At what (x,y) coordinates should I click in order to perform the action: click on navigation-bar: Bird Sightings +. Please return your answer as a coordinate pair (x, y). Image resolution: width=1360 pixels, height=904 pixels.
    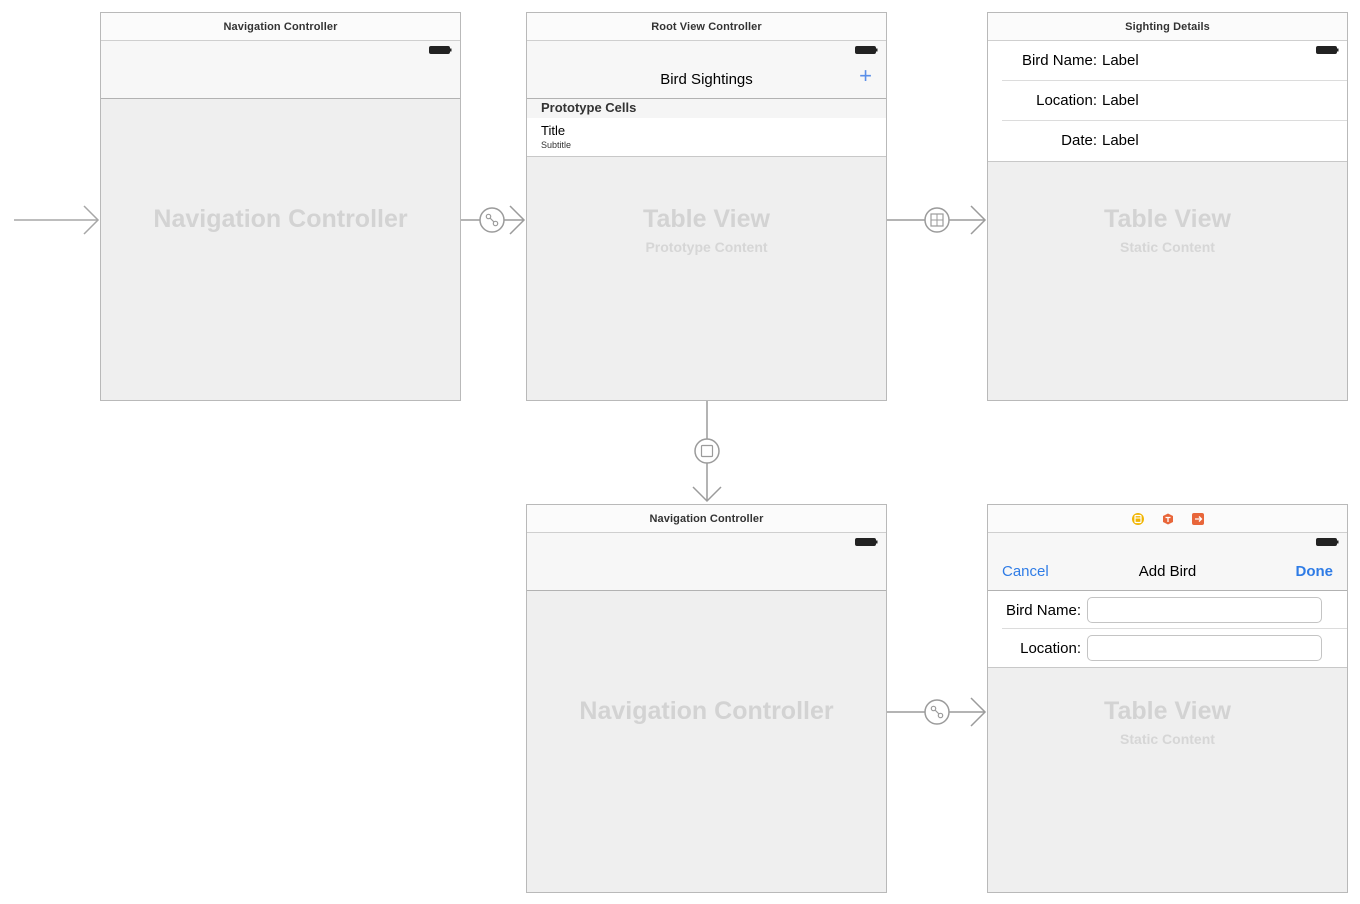
    Looking at the image, I should click on (706, 70).